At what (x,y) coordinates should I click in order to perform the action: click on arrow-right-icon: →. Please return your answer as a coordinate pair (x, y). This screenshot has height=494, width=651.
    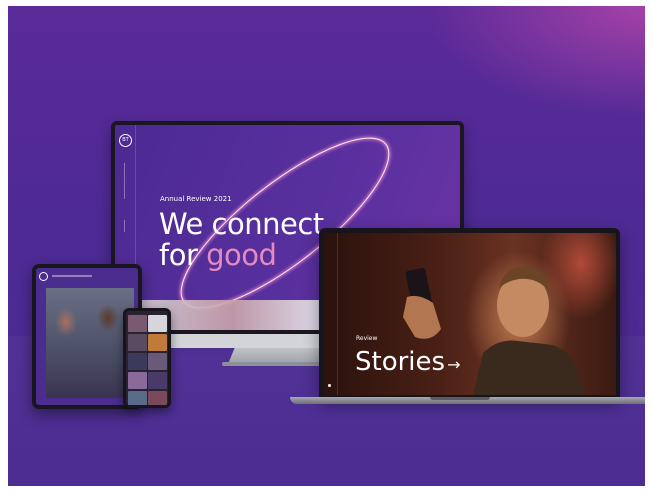
    Looking at the image, I should click on (454, 364).